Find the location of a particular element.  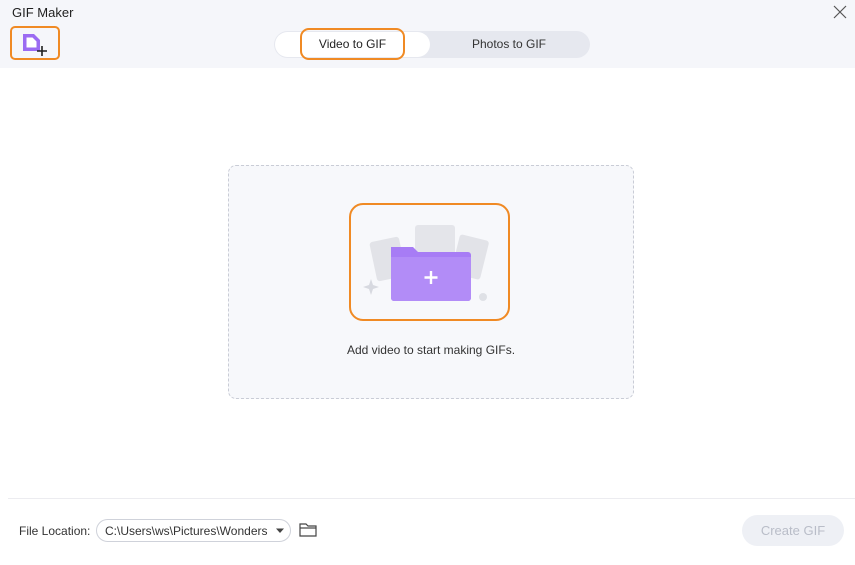

file-location-select: C:\Users\ws\Pictures\Wonders is located at coordinates (193, 530).